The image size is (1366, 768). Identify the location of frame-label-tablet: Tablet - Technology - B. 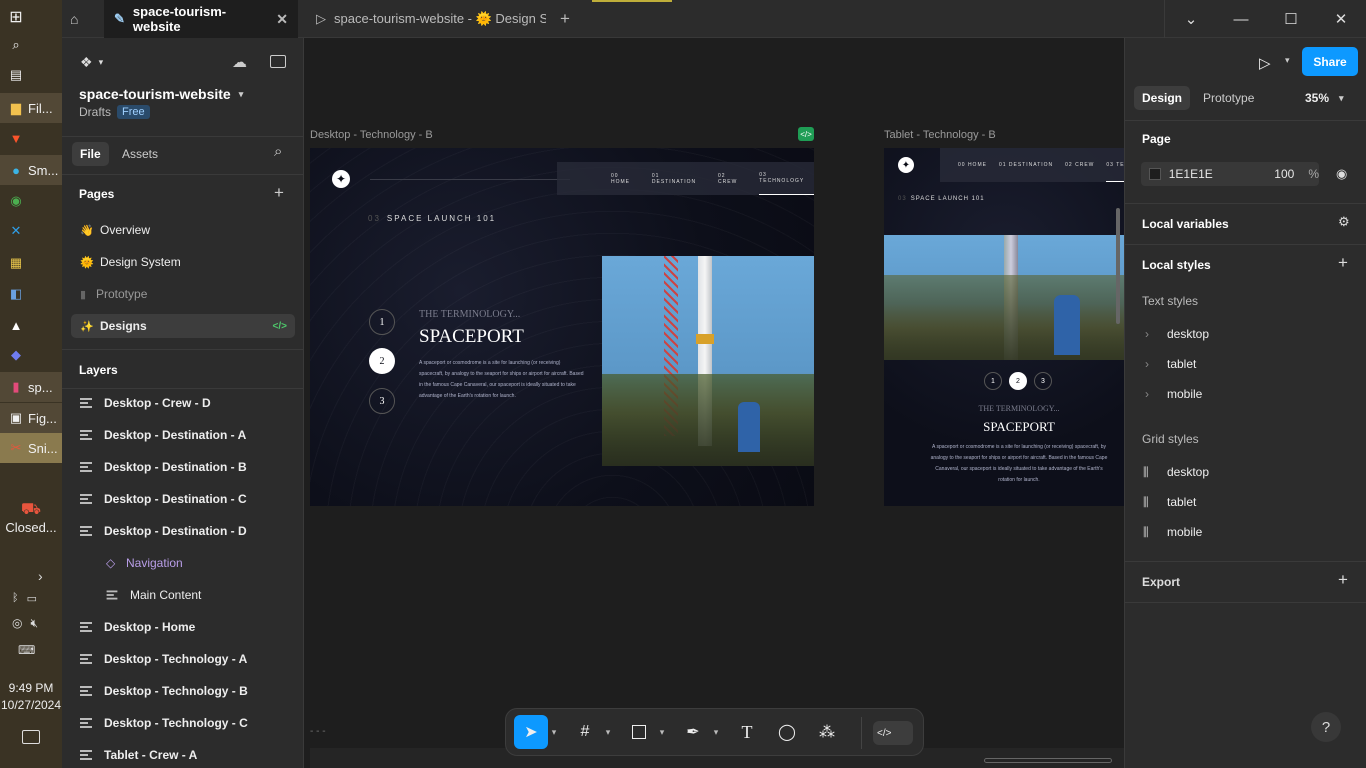
(940, 135).